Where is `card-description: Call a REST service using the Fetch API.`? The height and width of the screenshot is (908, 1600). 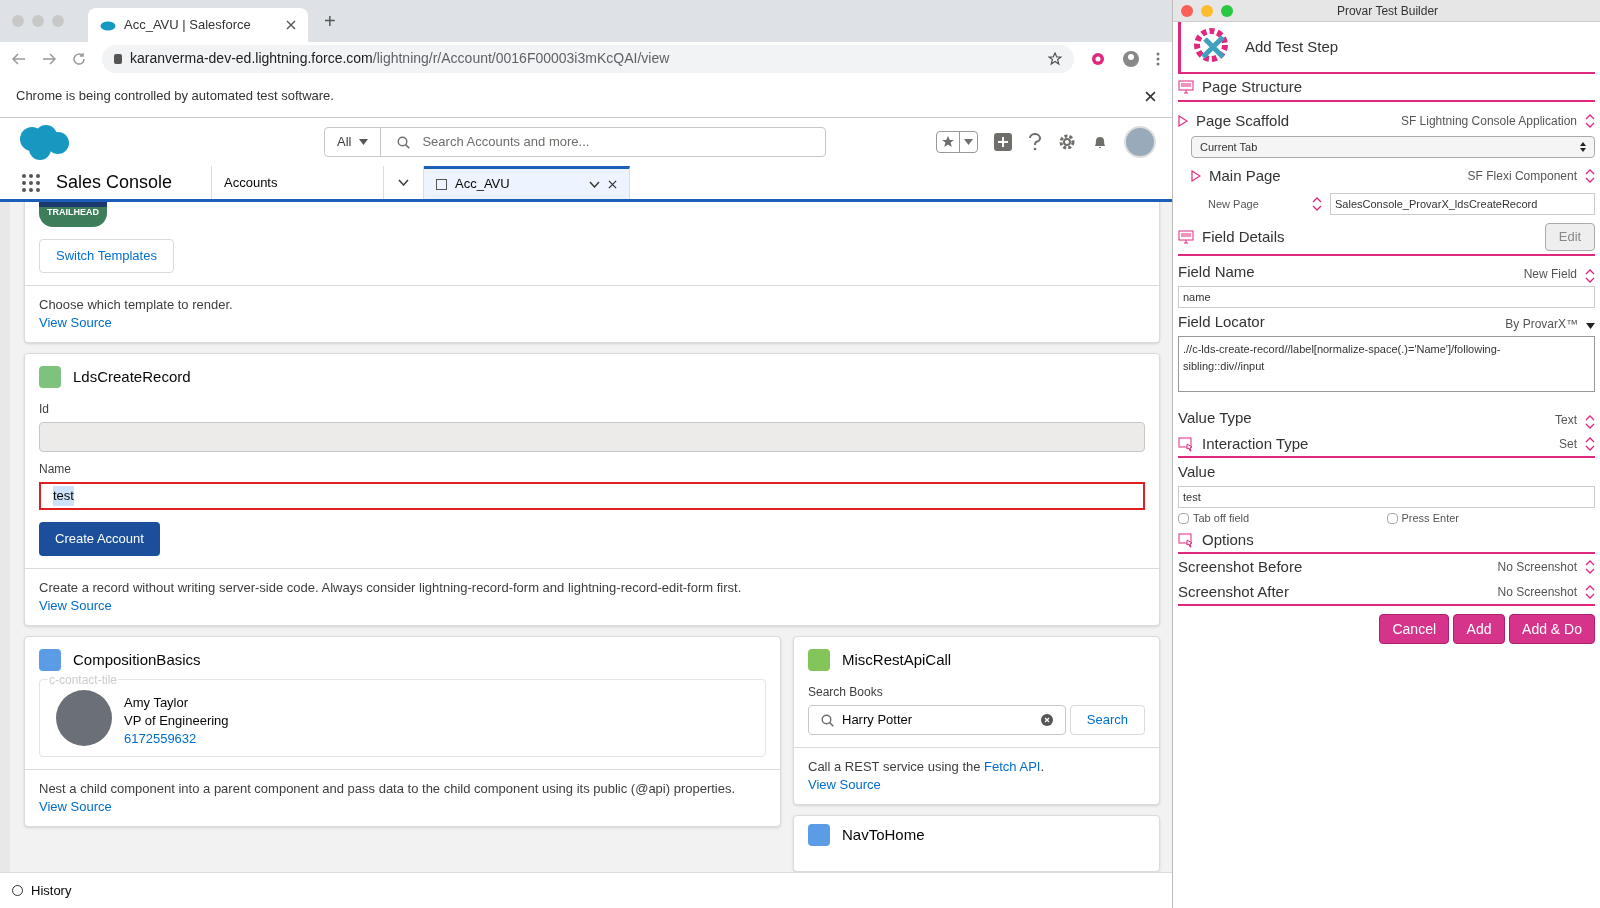
card-description: Call a REST service using the Fetch API. is located at coordinates (927, 767).